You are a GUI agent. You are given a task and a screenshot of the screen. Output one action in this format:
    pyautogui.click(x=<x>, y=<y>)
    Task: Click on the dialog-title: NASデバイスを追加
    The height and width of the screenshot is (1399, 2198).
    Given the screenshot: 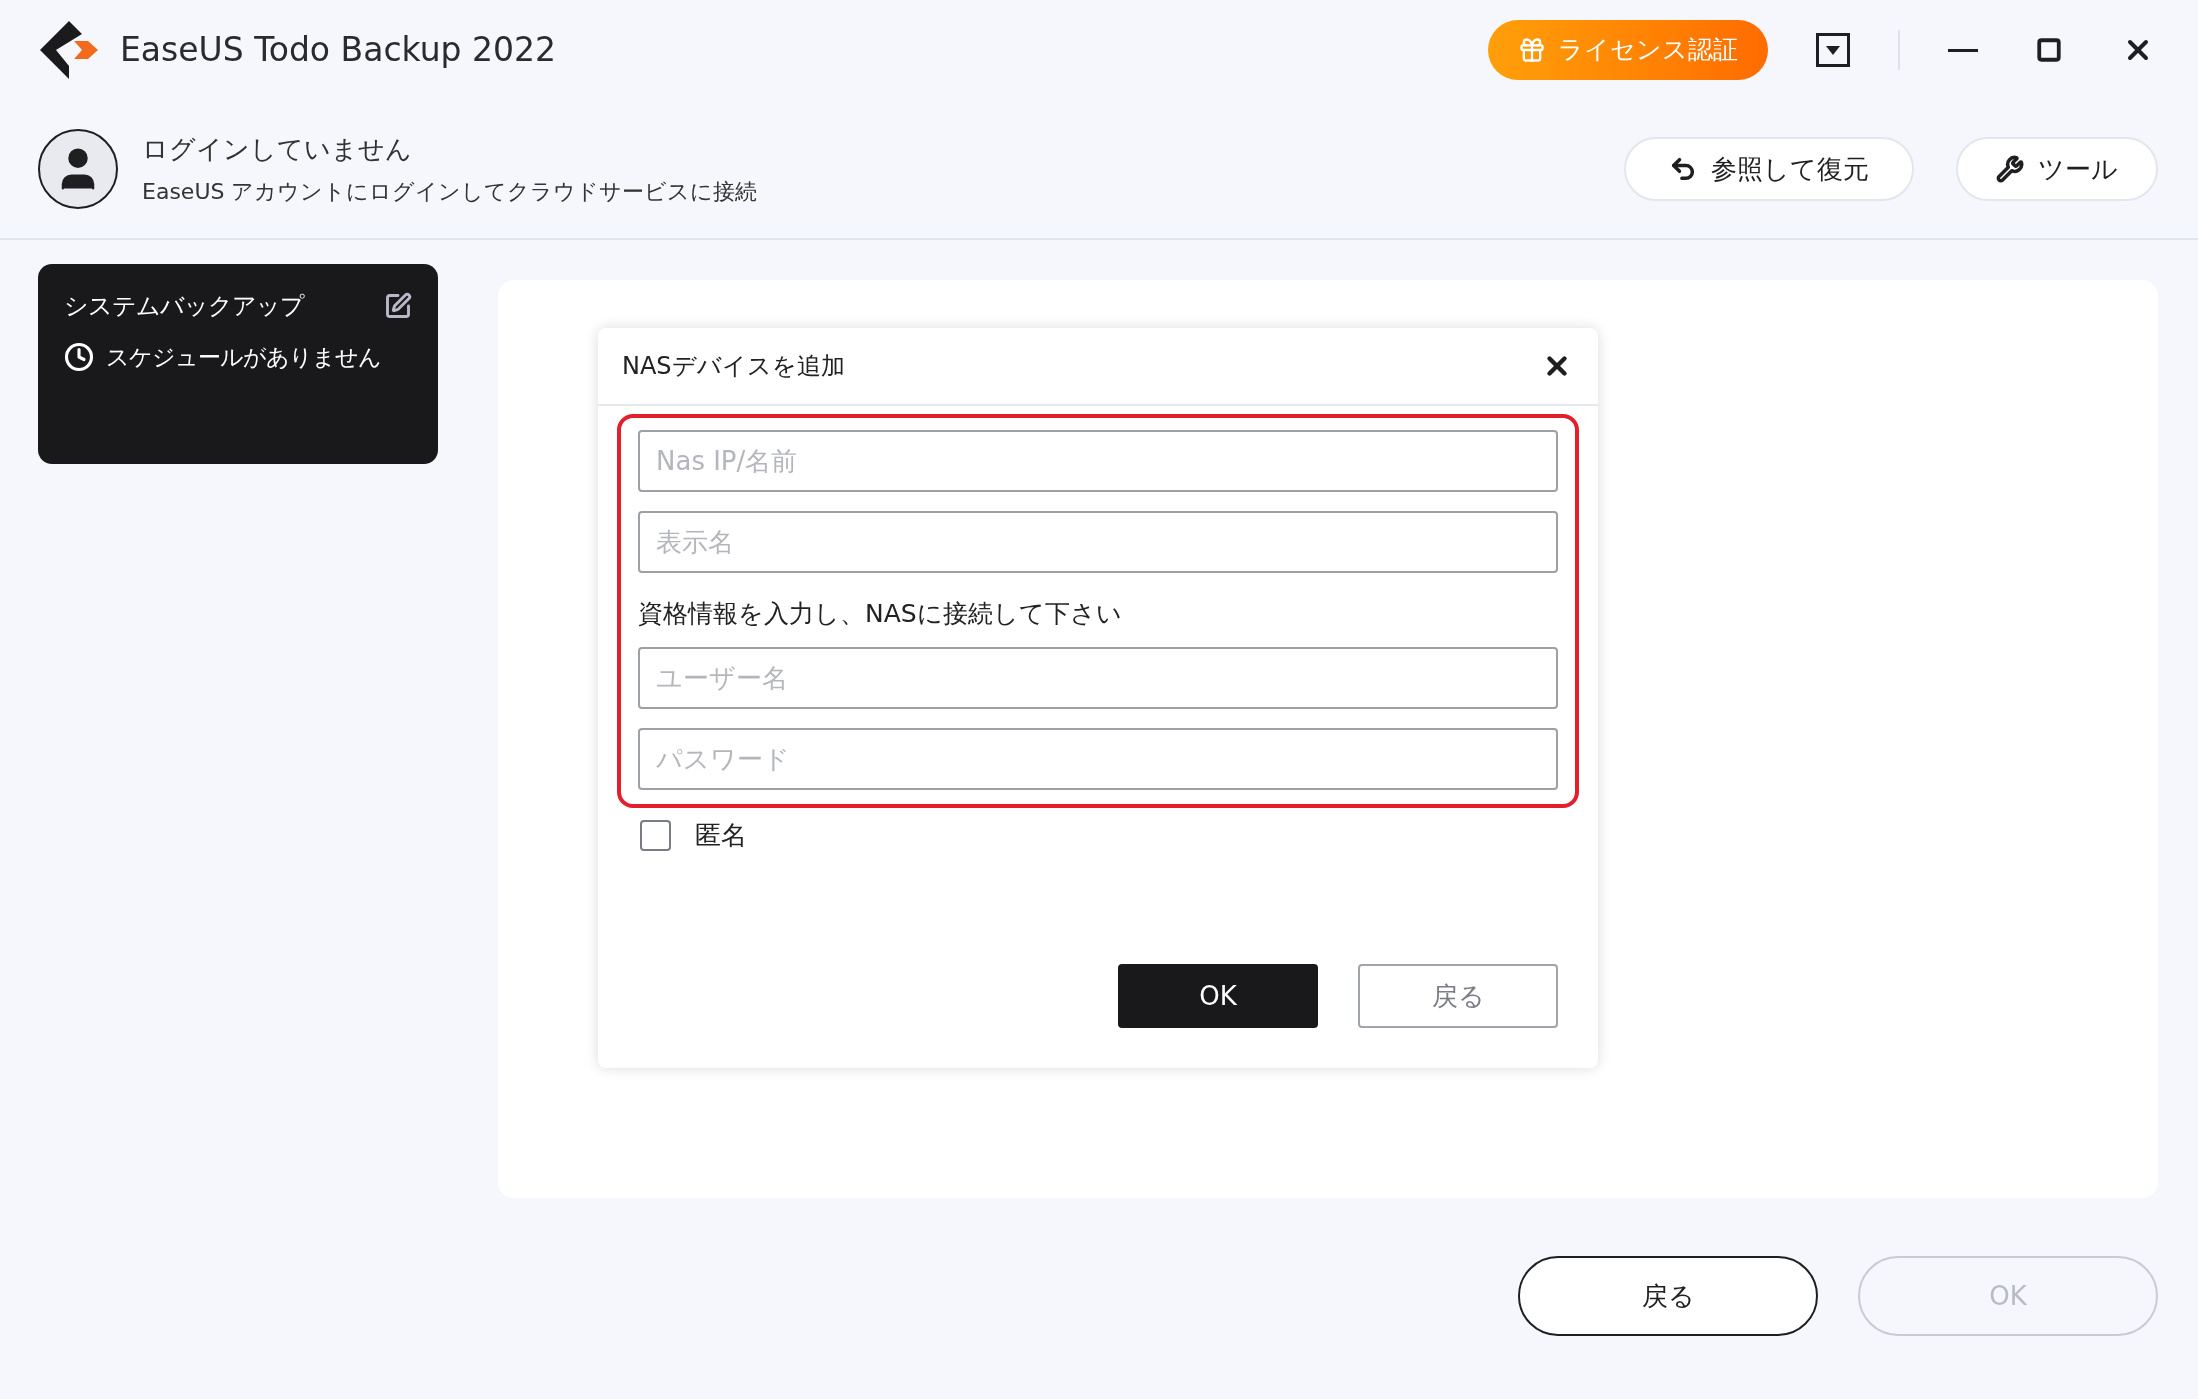 What is the action you would take?
    pyautogui.click(x=733, y=366)
    